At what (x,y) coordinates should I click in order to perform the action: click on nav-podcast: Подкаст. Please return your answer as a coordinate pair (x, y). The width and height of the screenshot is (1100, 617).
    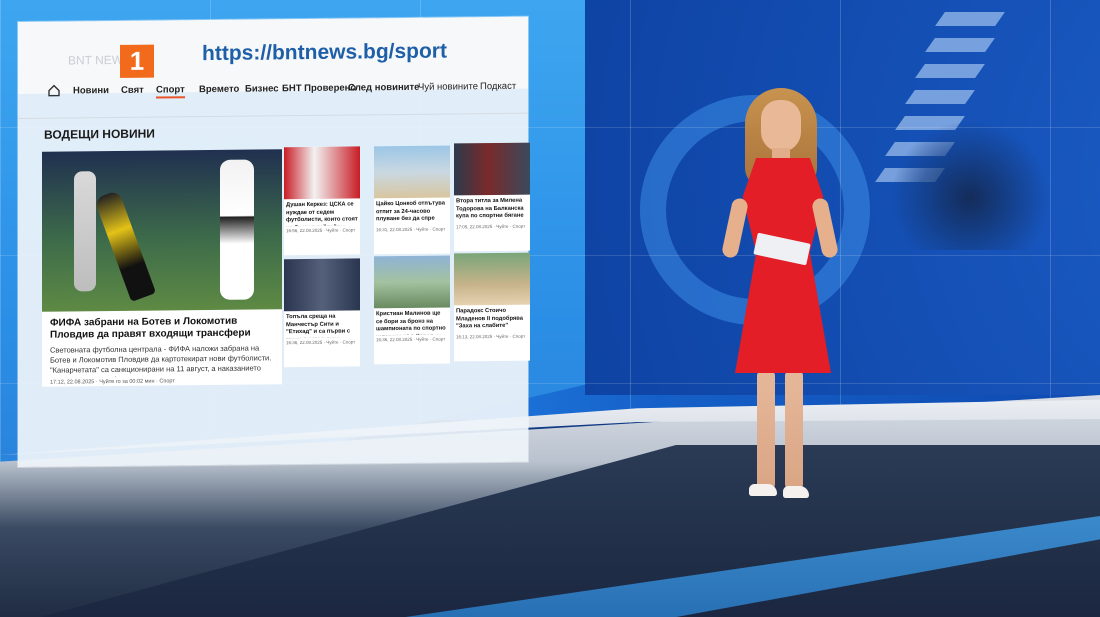
    Looking at the image, I should click on (498, 86).